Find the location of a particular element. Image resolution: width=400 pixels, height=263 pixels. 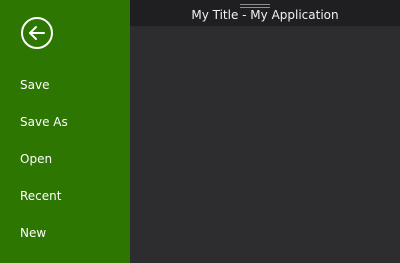

title-bar: My Title - My Application is located at coordinates (265, 13).